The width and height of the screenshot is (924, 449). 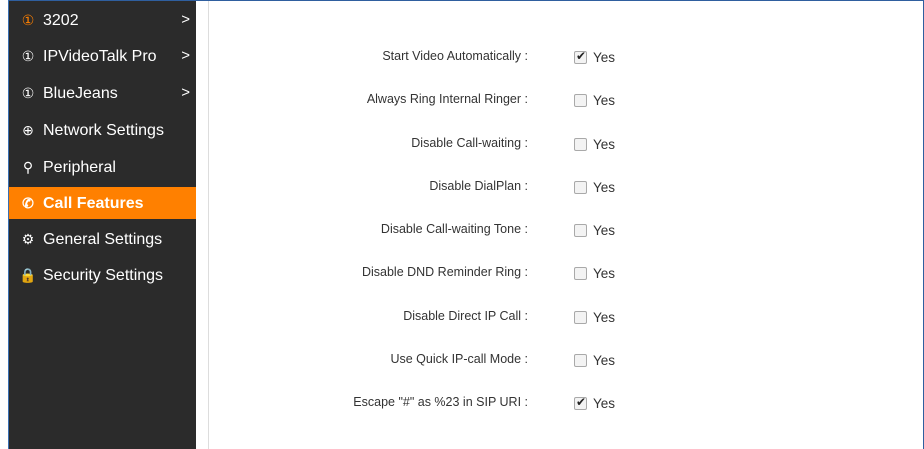 I want to click on sidebar-item-label: IPVideoTalk Pro, so click(x=100, y=56).